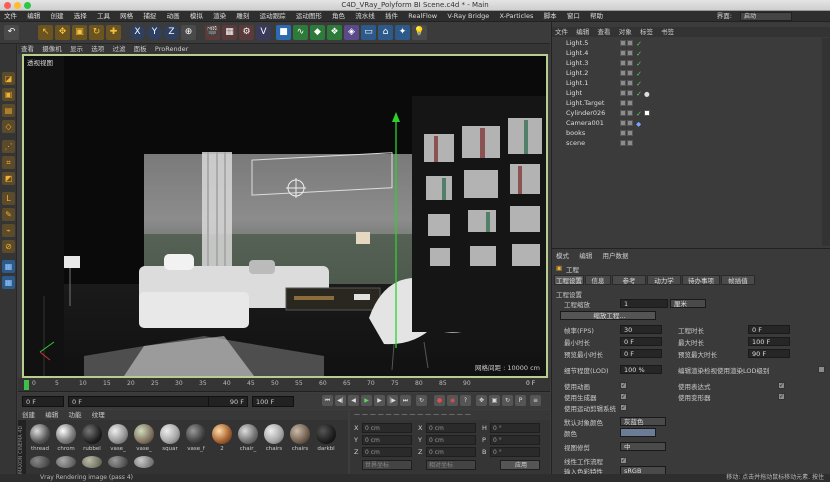 Image resolution: width=830 pixels, height=482 pixels. Describe the element at coordinates (686, 103) in the screenshot. I see `object-row: Light.Target` at that location.